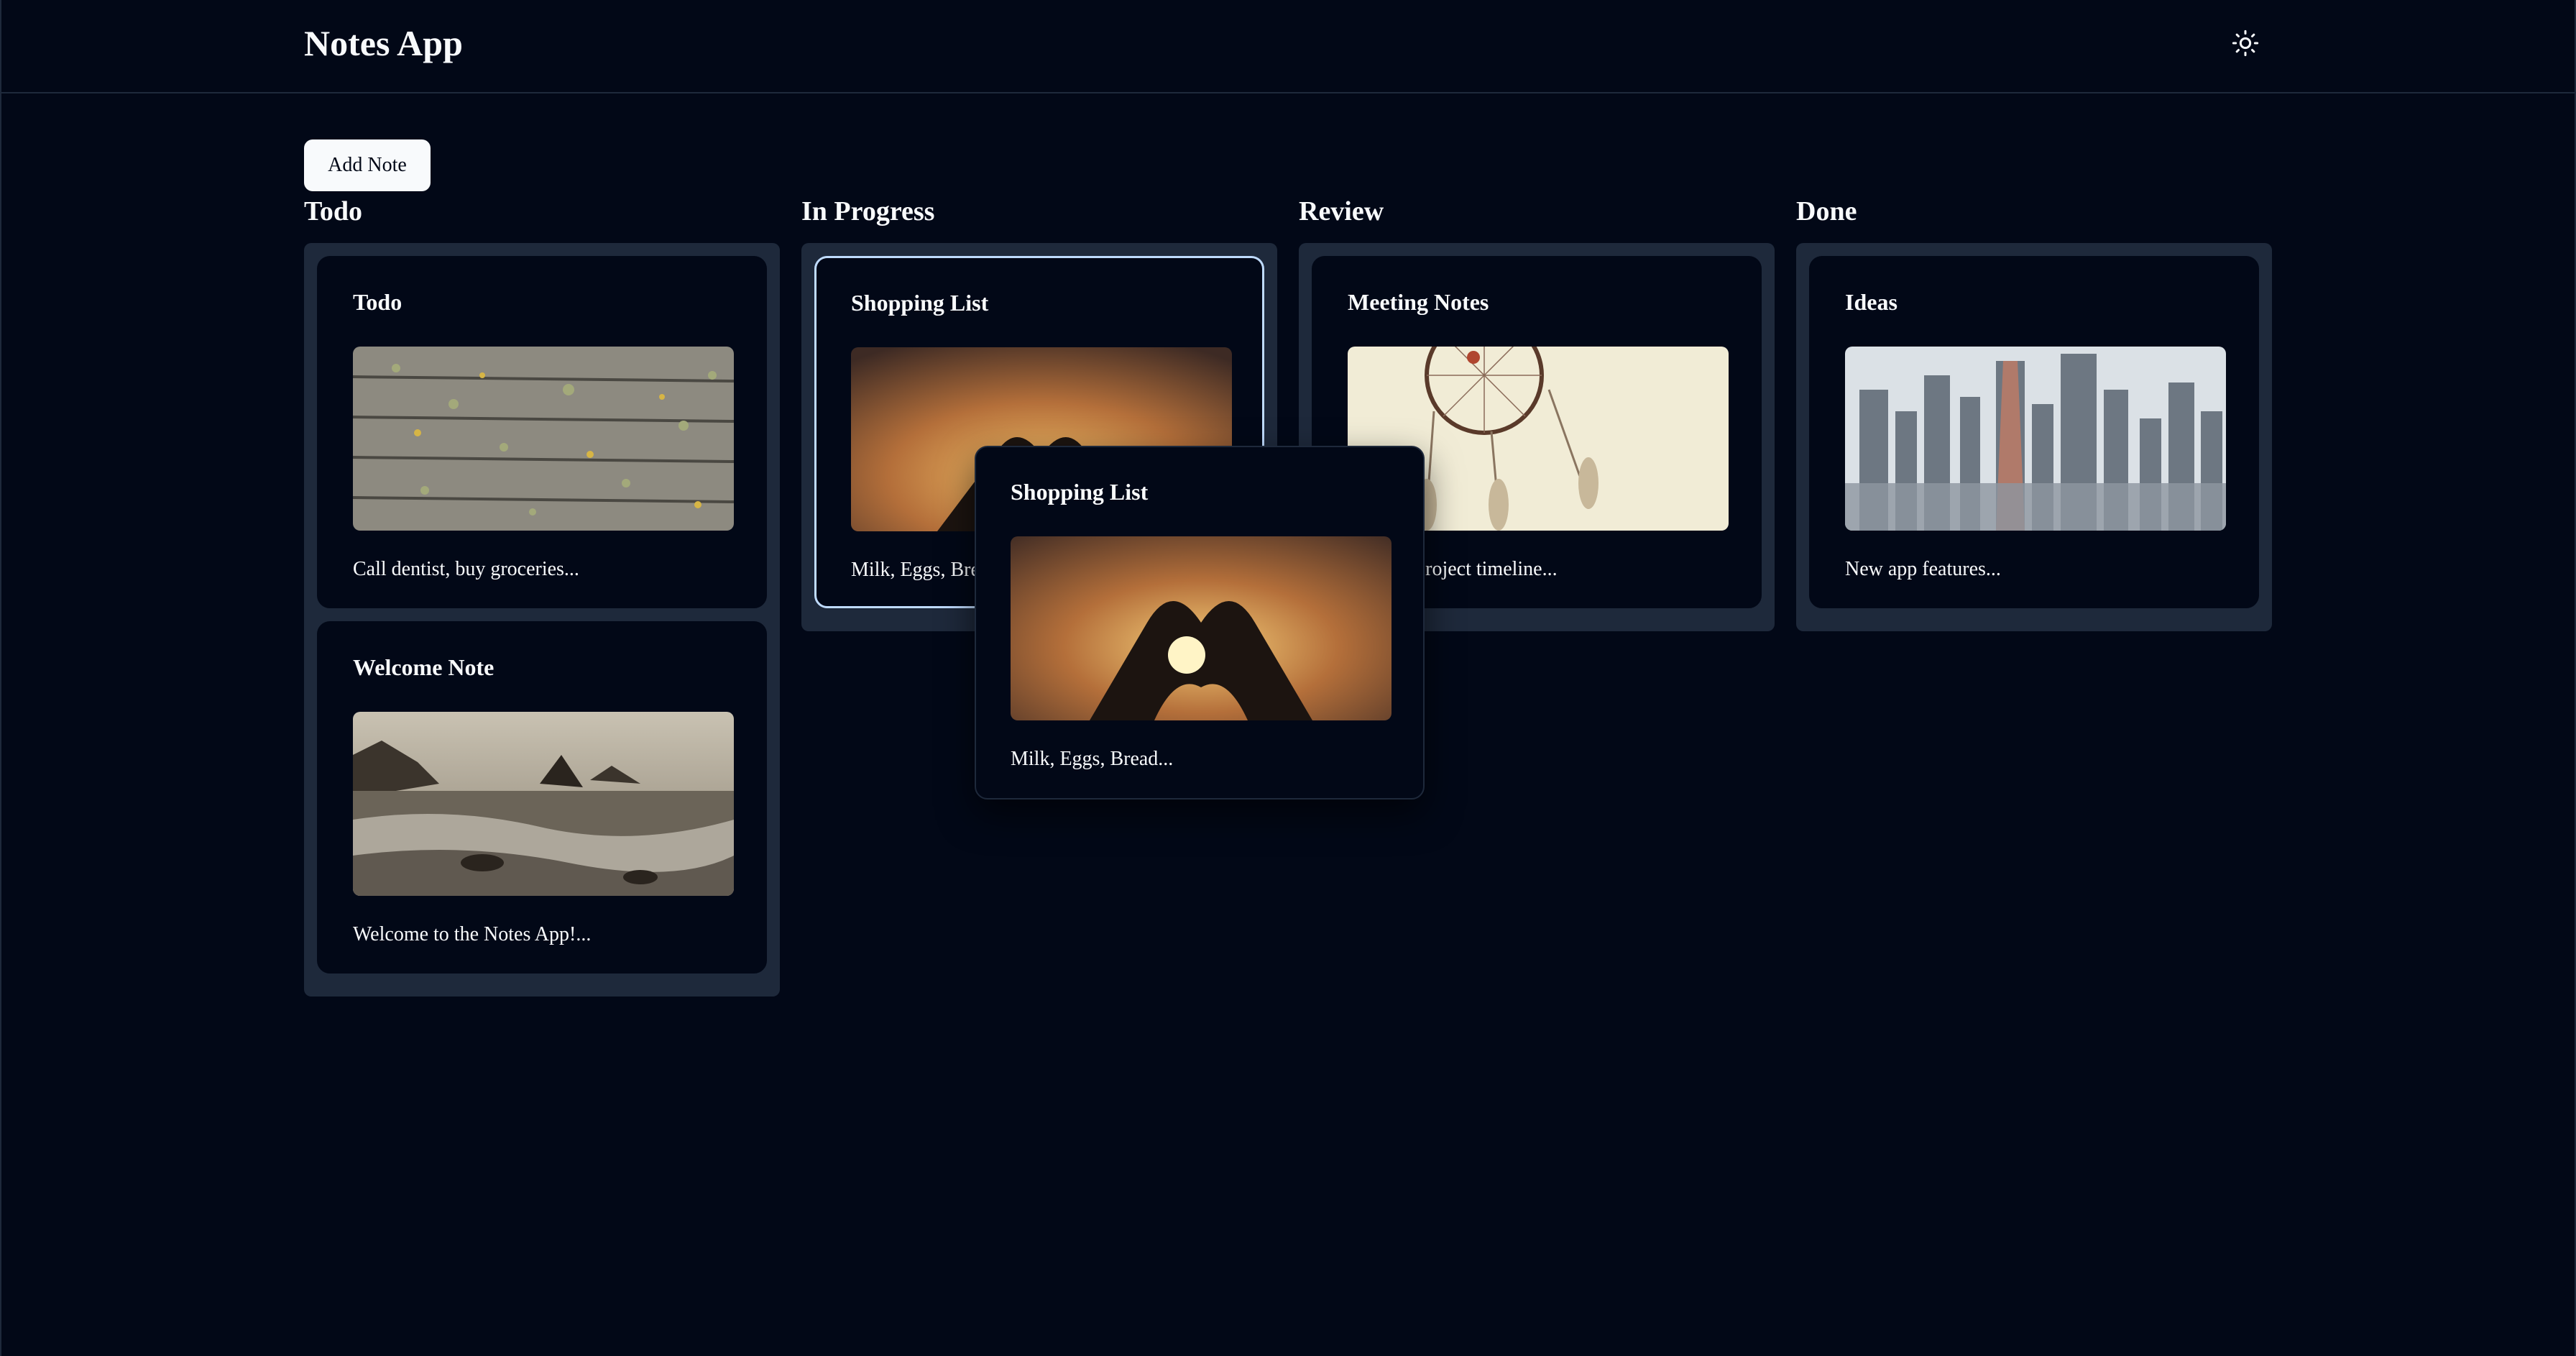 The image size is (2576, 1356). Describe the element at coordinates (1826, 211) in the screenshot. I see `column-title-done: Done` at that location.